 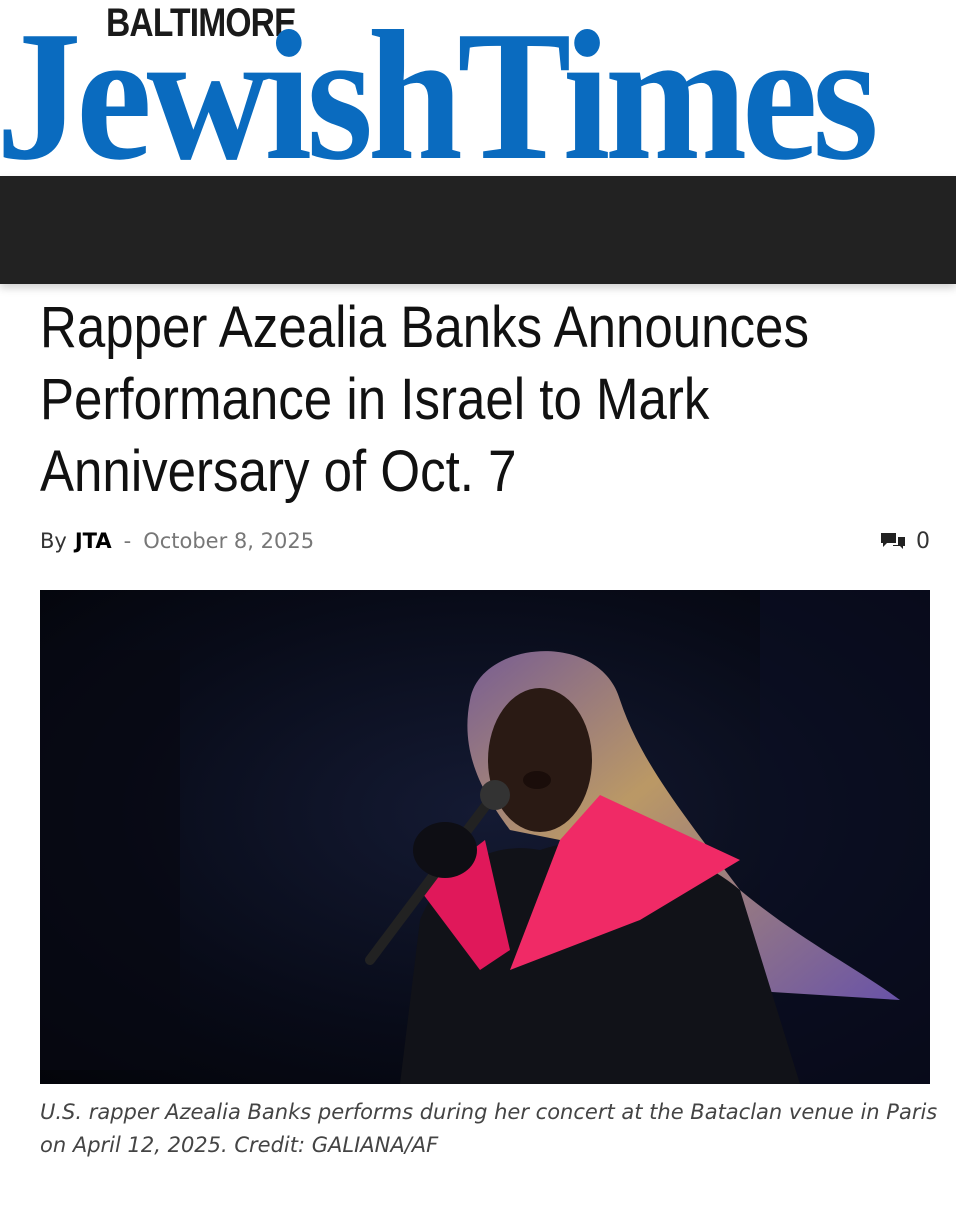 What do you see at coordinates (93, 541) in the screenshot?
I see `author-link: JTA` at bounding box center [93, 541].